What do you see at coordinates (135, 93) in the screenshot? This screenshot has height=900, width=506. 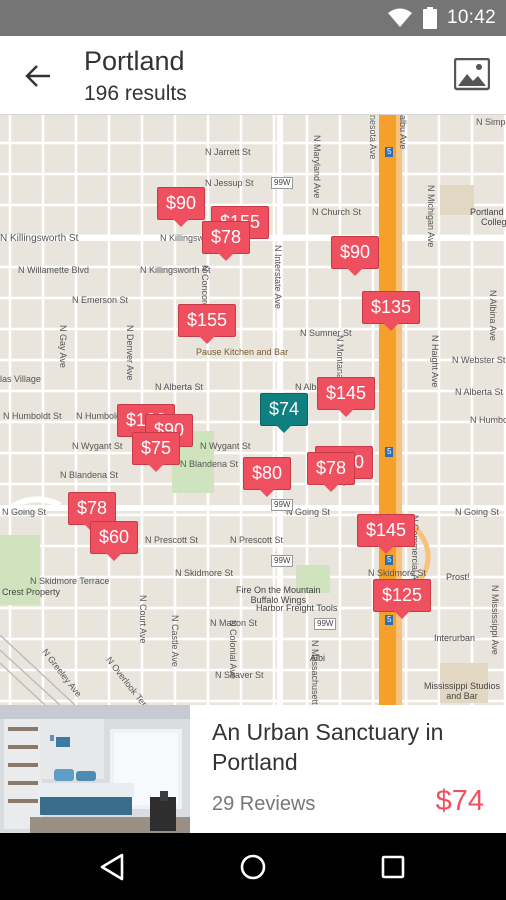 I see `results-count: 196 results` at bounding box center [135, 93].